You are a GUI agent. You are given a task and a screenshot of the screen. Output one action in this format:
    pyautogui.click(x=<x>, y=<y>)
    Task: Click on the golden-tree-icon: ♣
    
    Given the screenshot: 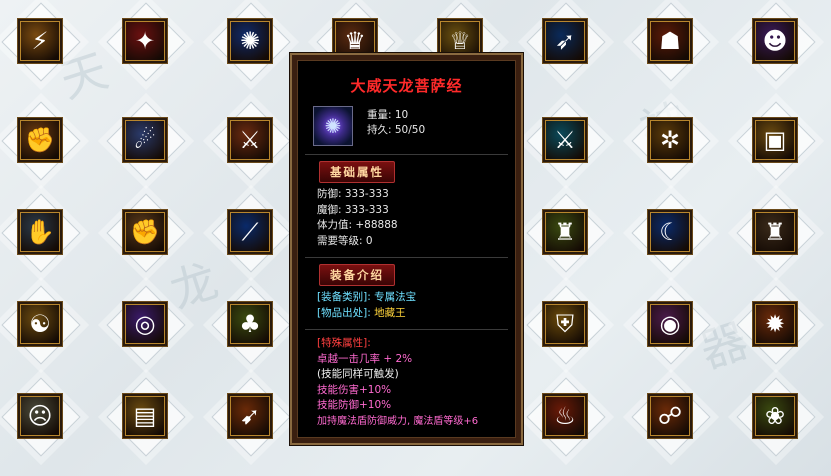 What is the action you would take?
    pyautogui.click(x=250, y=324)
    